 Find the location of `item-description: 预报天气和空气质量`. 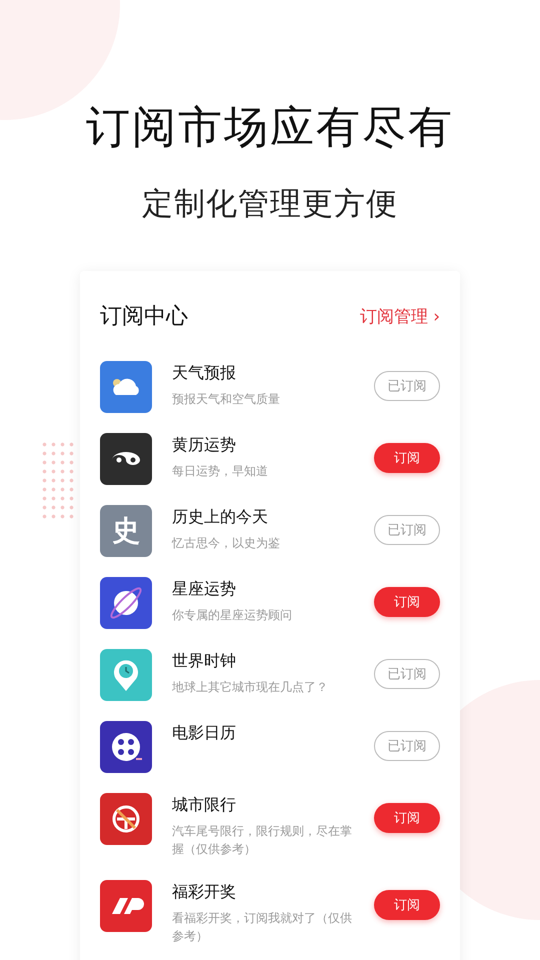

item-description: 预报天气和空气质量 is located at coordinates (226, 399).